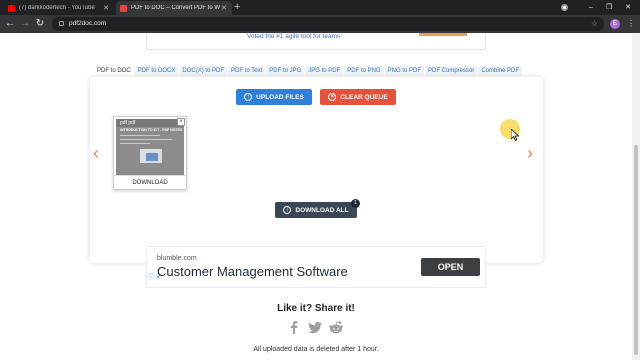  I want to click on thumbnail-logo: pdf pdf, so click(128, 123).